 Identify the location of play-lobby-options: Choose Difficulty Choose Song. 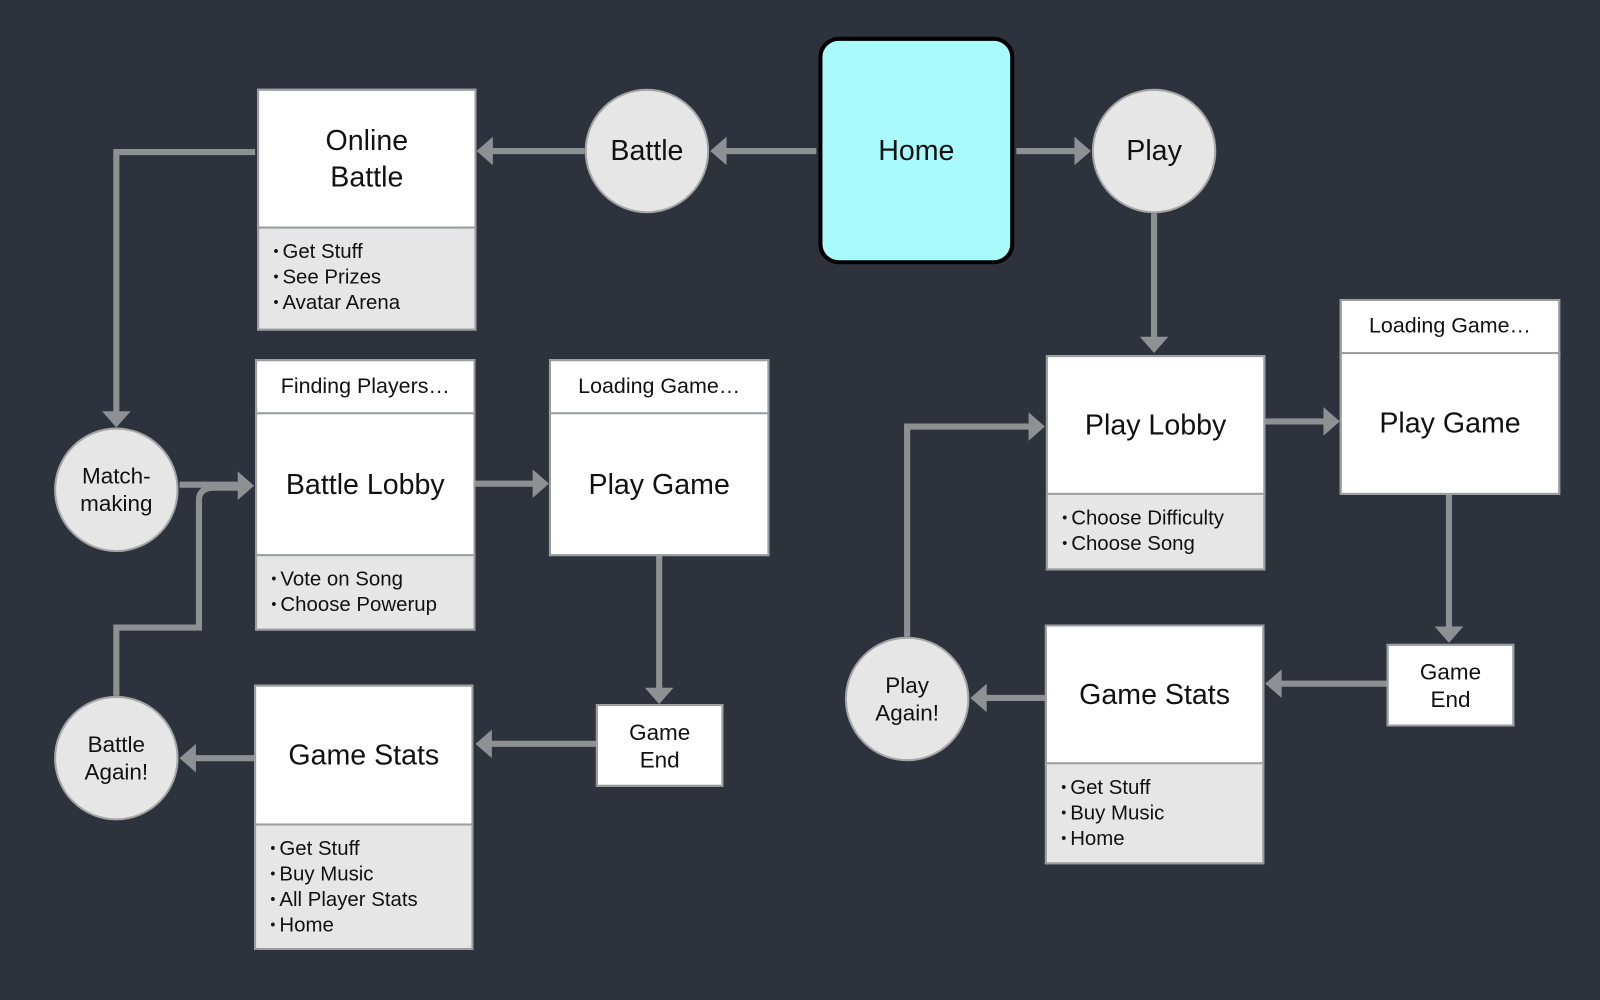
(1155, 532).